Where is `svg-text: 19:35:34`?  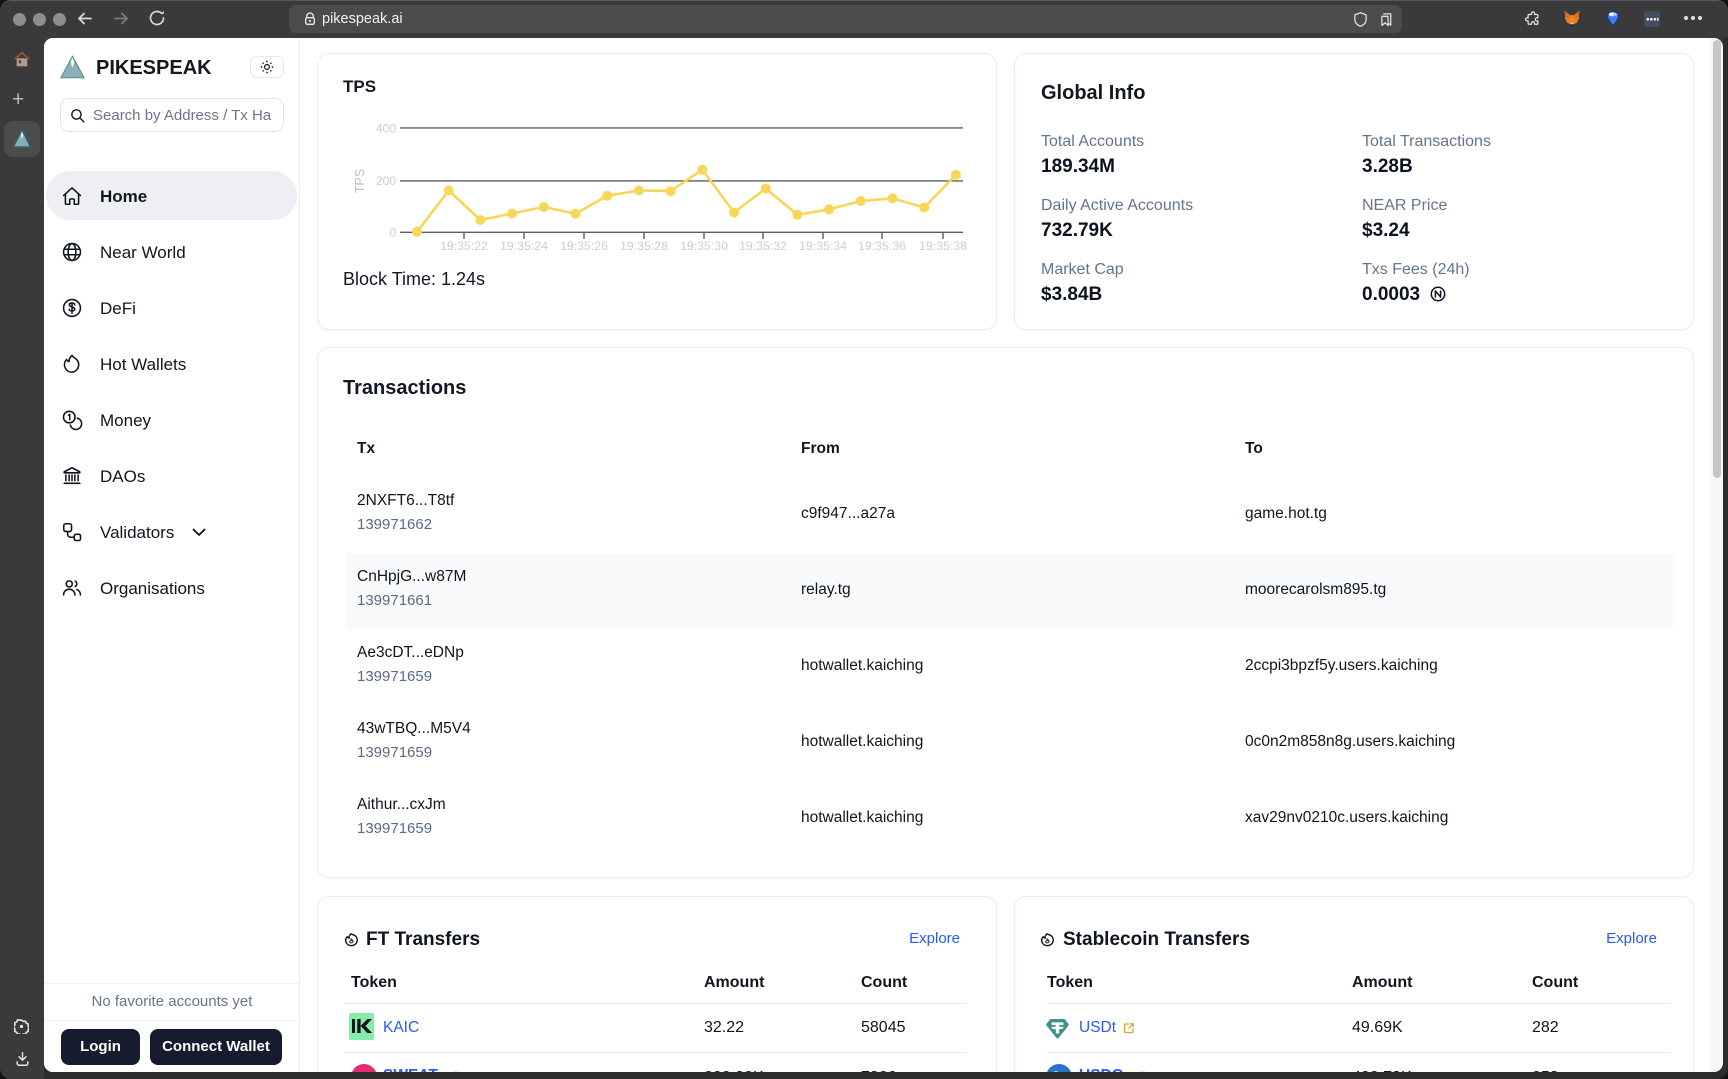 svg-text: 19:35:34 is located at coordinates (823, 246).